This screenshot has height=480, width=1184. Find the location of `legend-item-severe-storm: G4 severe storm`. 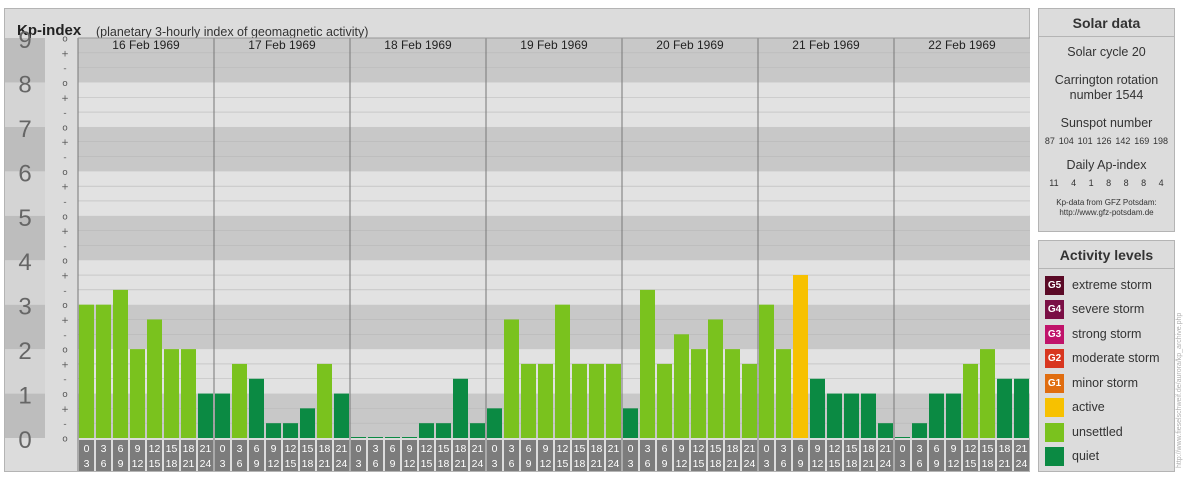

legend-item-severe-storm: G4 severe storm is located at coordinates (1094, 309).